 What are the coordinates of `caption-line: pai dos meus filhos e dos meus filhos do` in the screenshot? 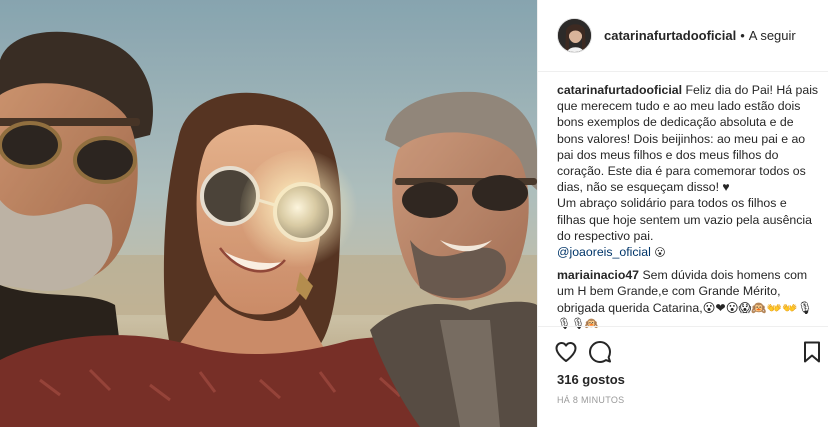 It's located at (668, 154).